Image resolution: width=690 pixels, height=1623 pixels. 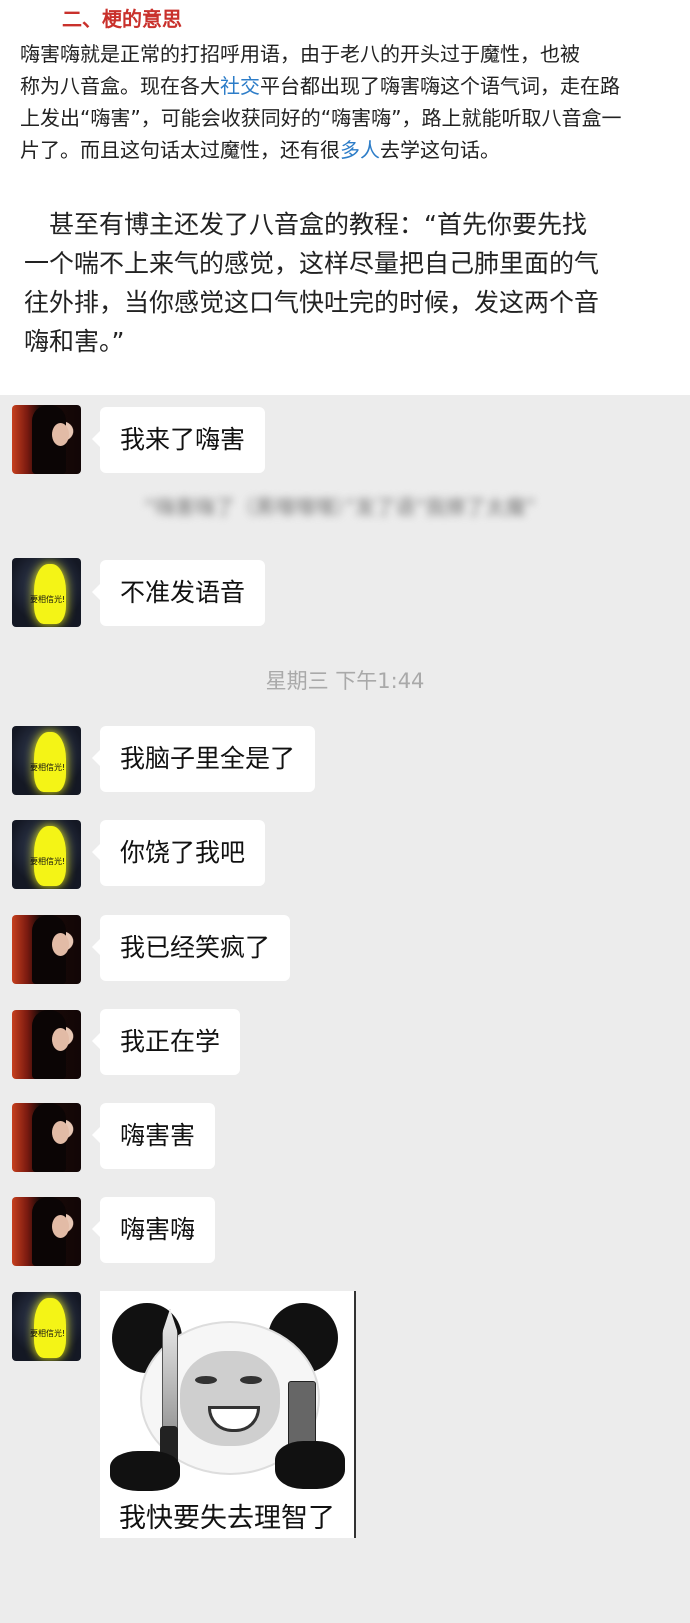 I want to click on chat-timestamp: 星期三 下午1:44, so click(x=345, y=681).